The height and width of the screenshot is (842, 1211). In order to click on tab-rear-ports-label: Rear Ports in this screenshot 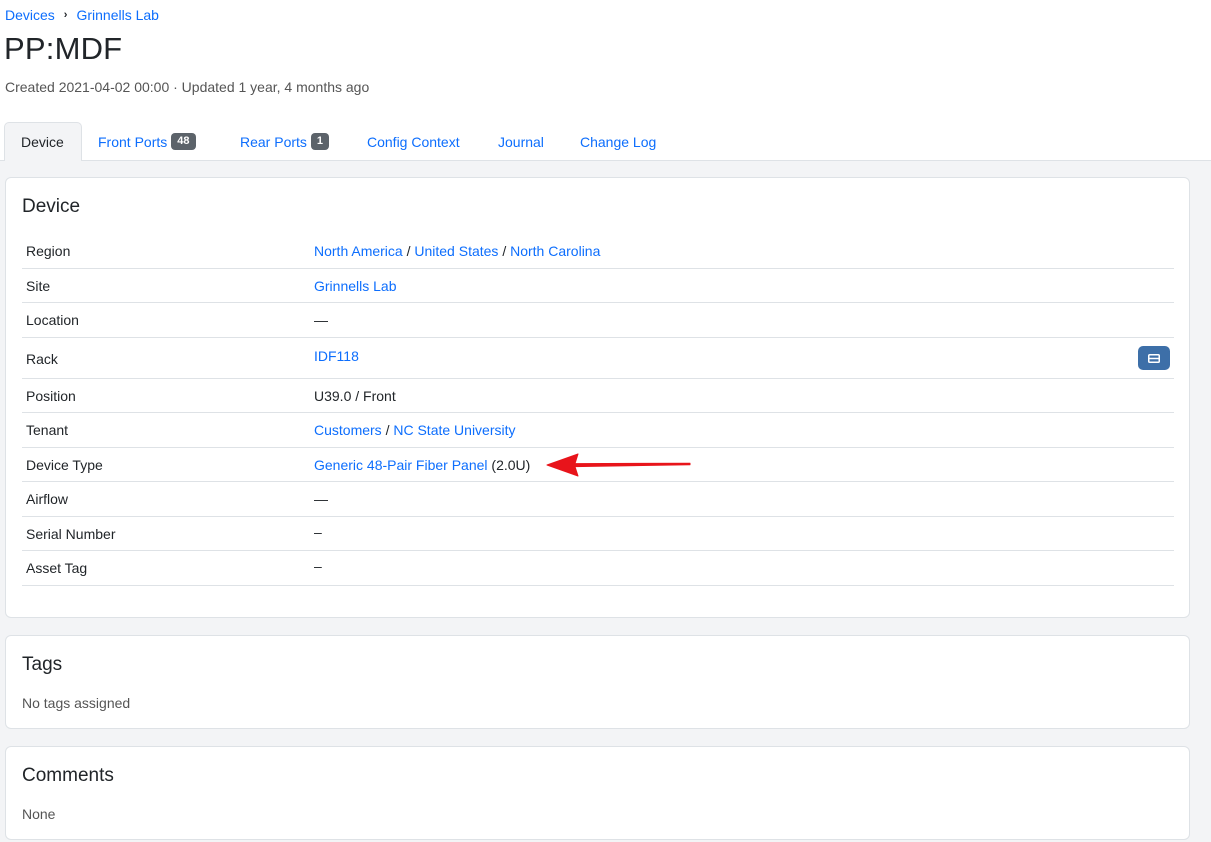, I will do `click(273, 141)`.